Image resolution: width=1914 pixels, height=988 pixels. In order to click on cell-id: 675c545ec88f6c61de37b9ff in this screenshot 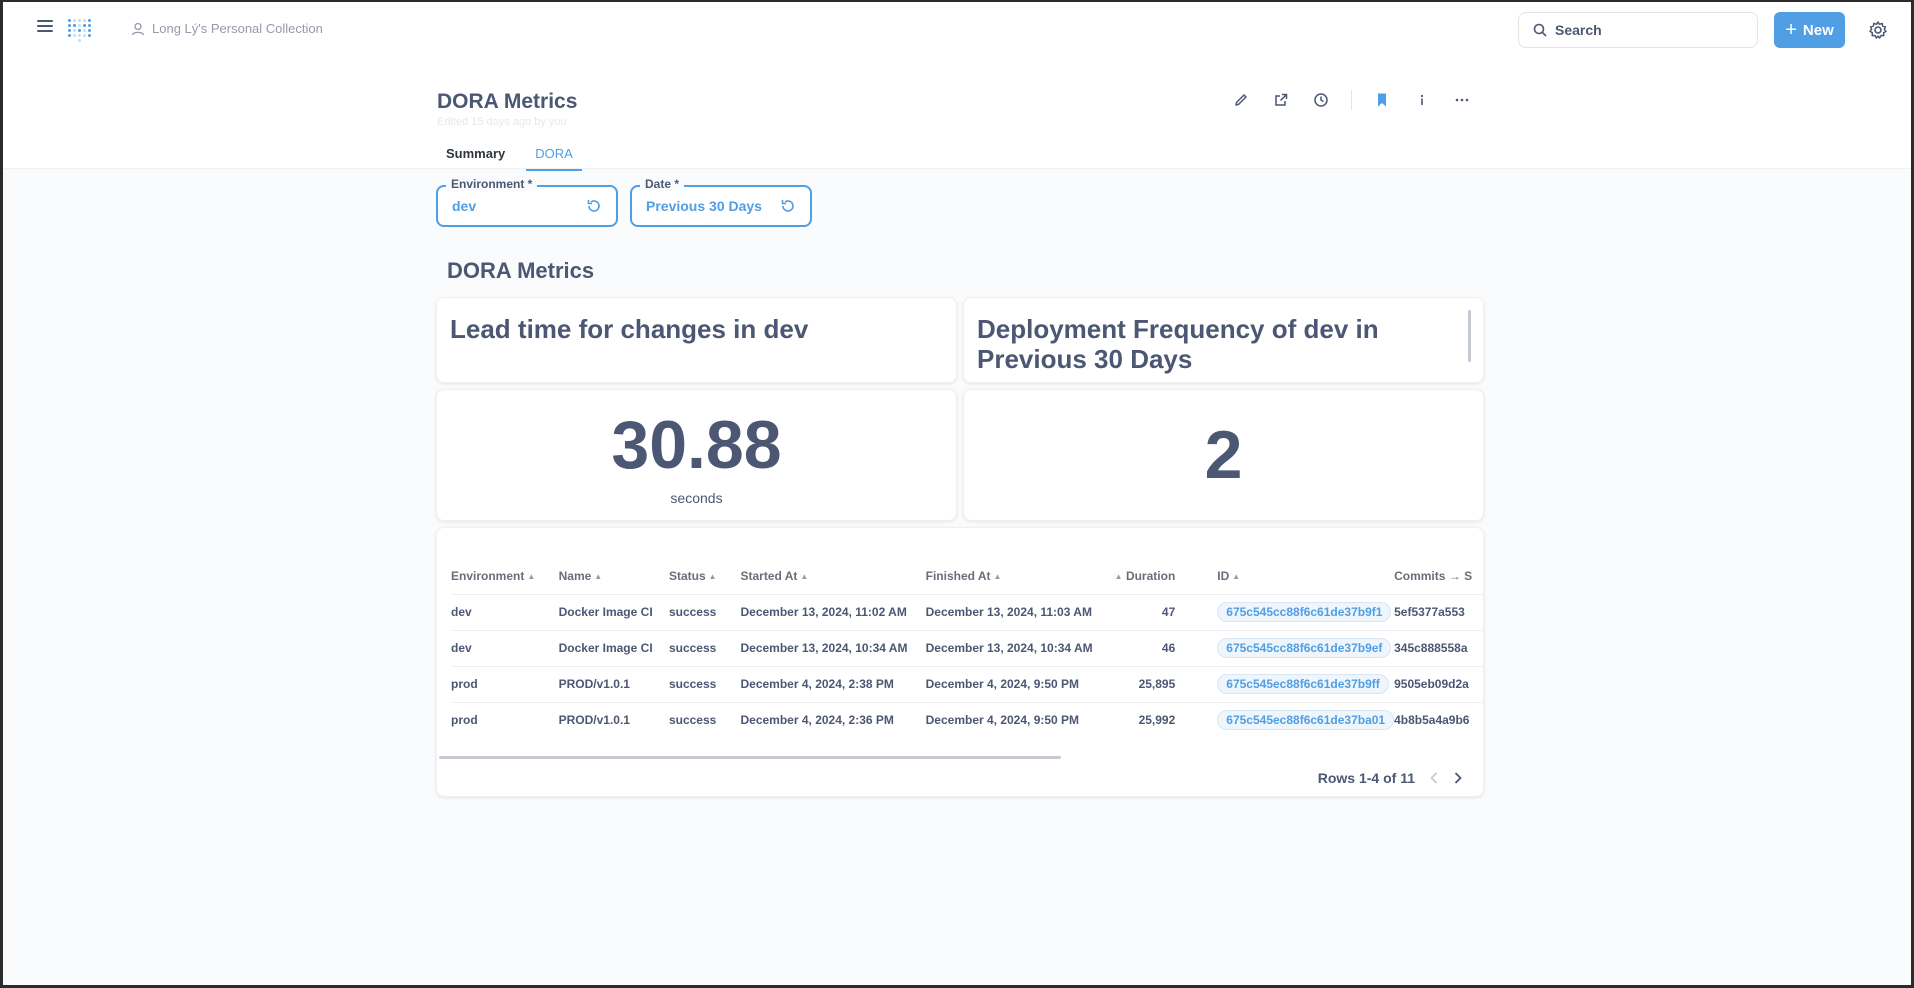, I will do `click(1294, 683)`.